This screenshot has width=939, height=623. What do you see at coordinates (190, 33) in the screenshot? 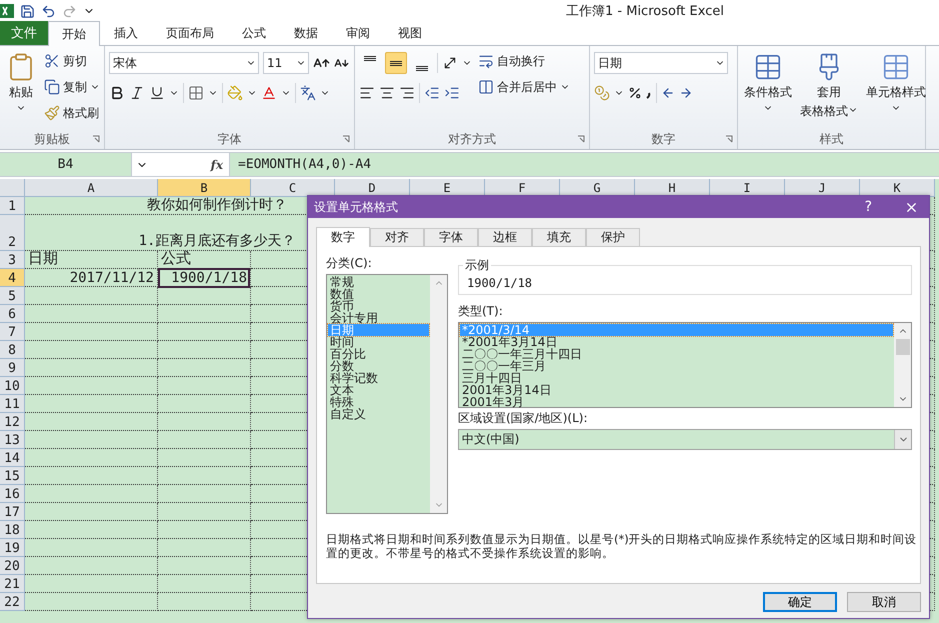
I see `ribbon-tab: 页面布局` at bounding box center [190, 33].